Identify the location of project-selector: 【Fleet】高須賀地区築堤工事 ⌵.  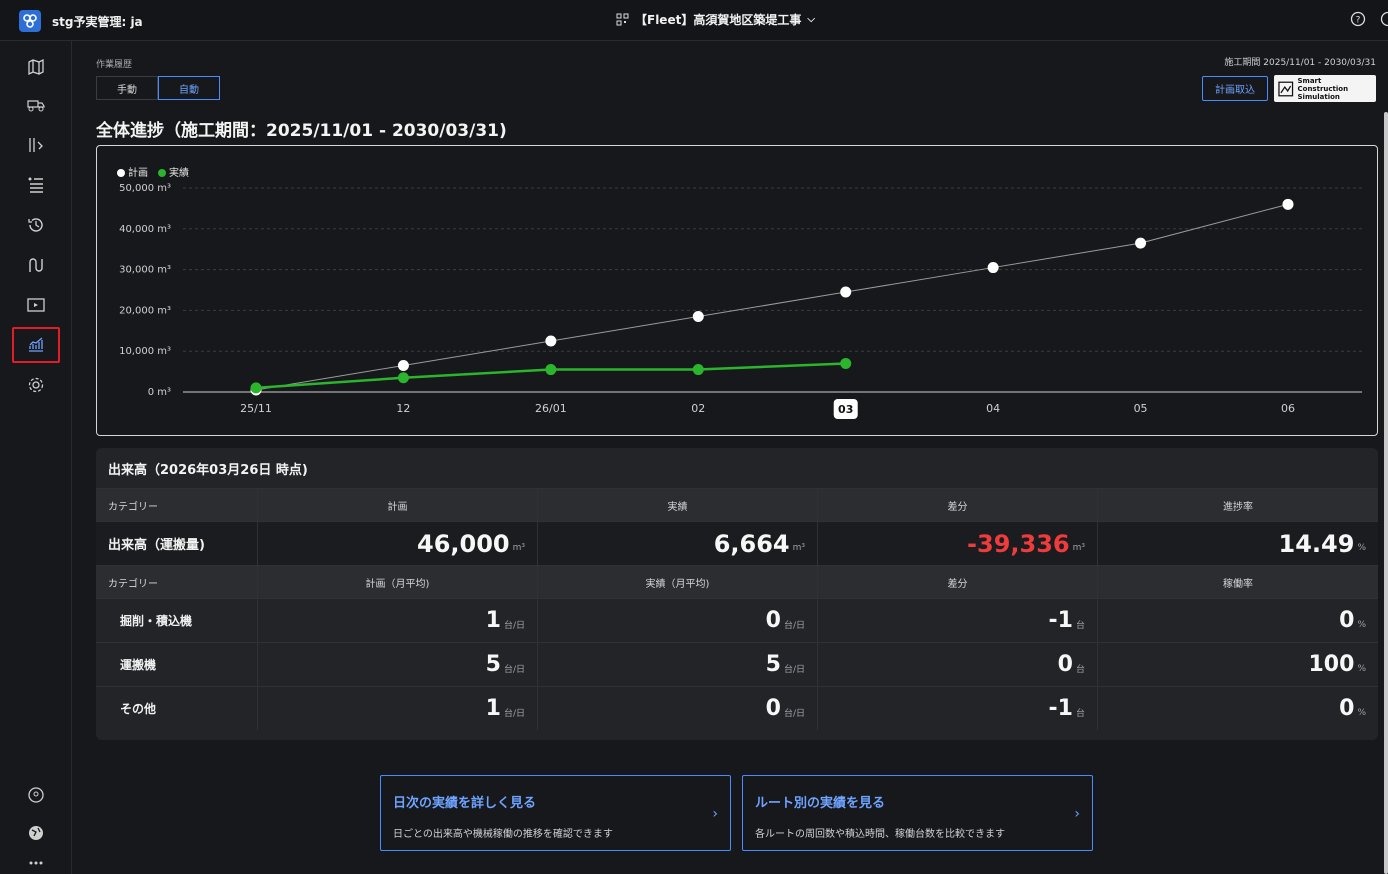
(715, 19).